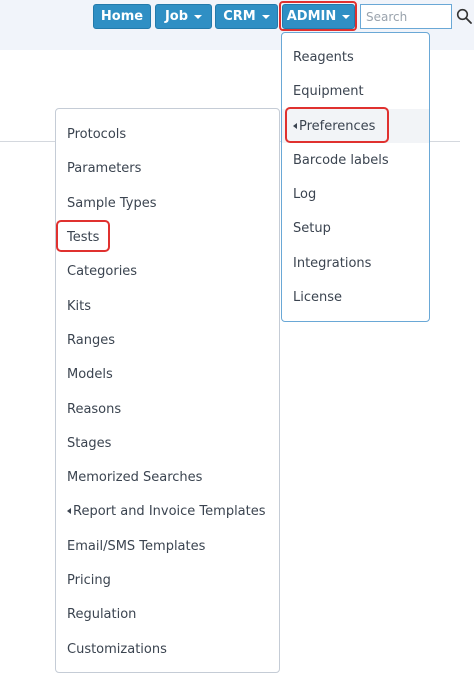  Describe the element at coordinates (167, 443) in the screenshot. I see `pref-item-stages: Stages` at that location.